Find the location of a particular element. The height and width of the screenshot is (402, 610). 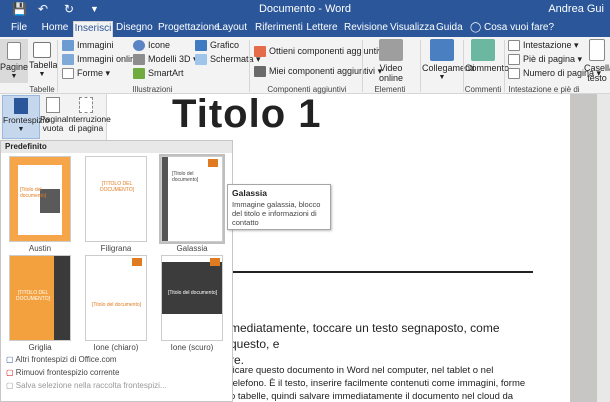

remove-cover-item: ▢ Rimuovi frontespizio corrente is located at coordinates (62, 372).